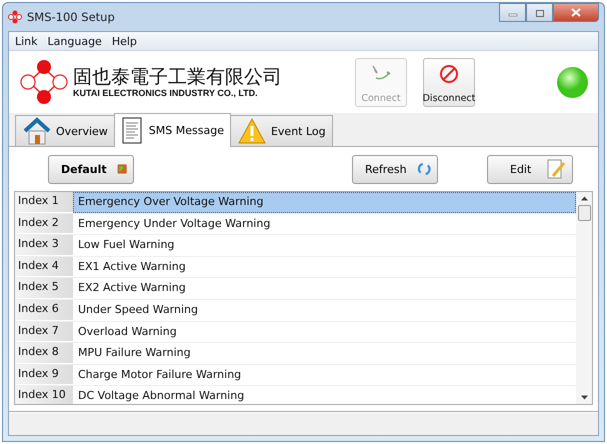 The height and width of the screenshot is (444, 607). Describe the element at coordinates (124, 41) in the screenshot. I see `menu-item: Help` at that location.